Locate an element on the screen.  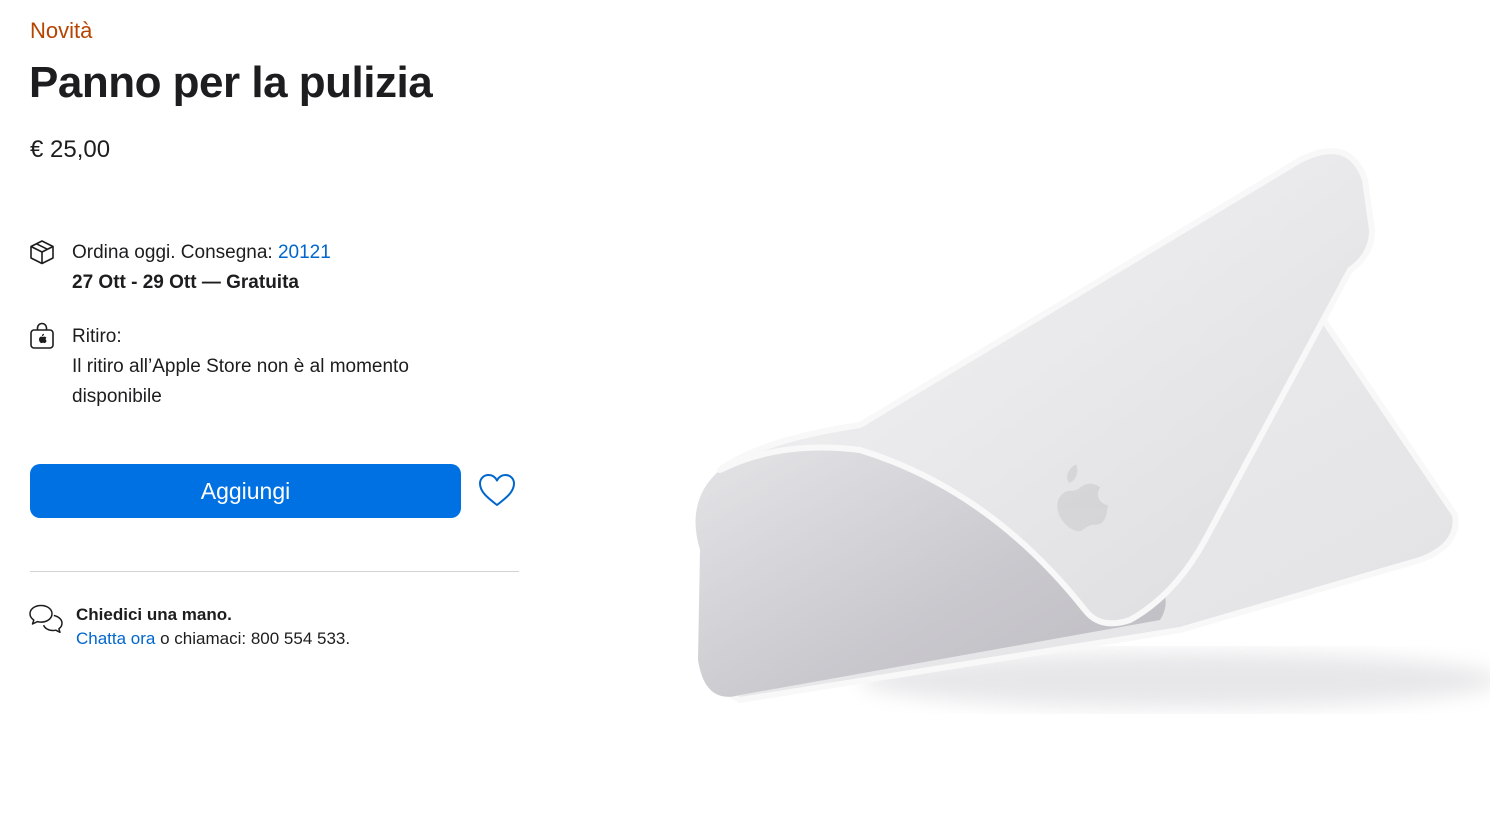
help-title: Chiedici una mano. is located at coordinates (154, 614).